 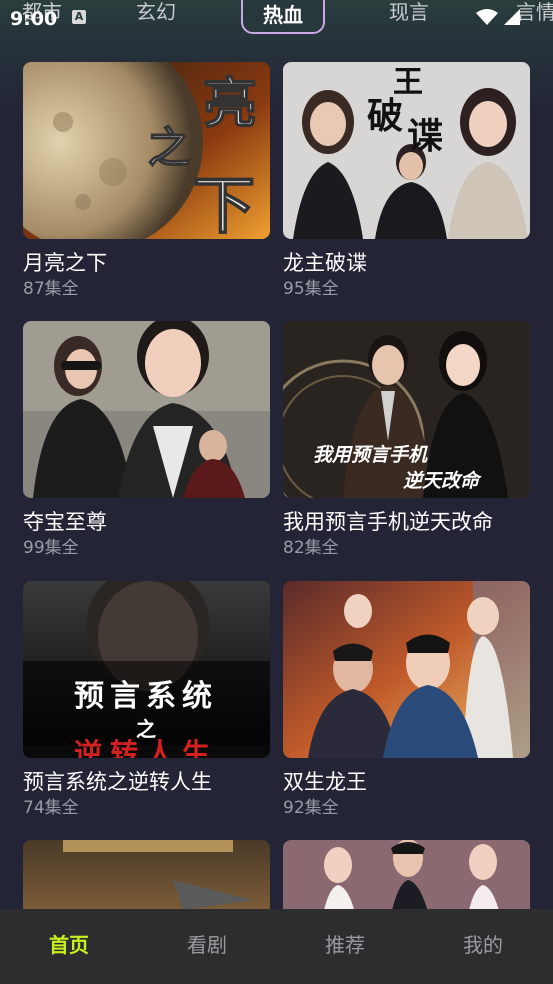 What do you see at coordinates (224, 204) in the screenshot?
I see `svg-text: 下` at bounding box center [224, 204].